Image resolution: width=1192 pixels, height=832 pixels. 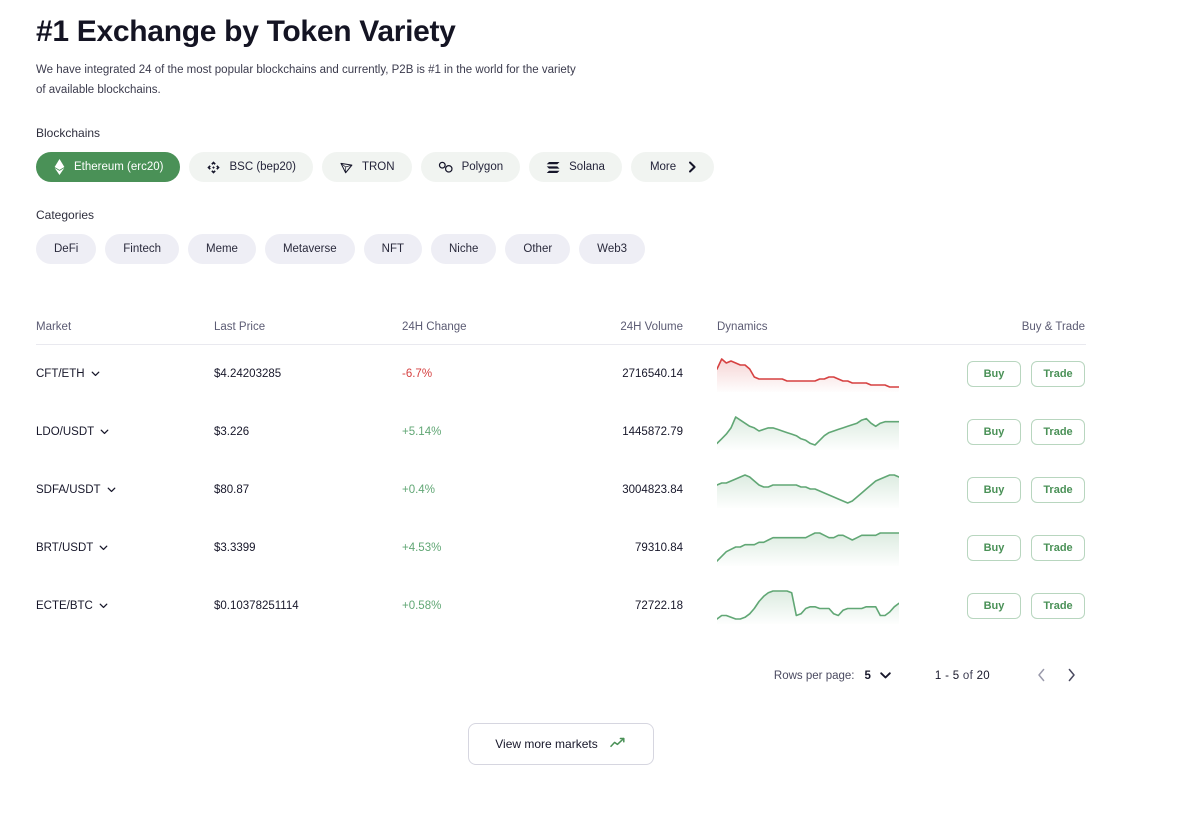 What do you see at coordinates (418, 490) in the screenshot?
I see `cell-24h-change: +0.4%` at bounding box center [418, 490].